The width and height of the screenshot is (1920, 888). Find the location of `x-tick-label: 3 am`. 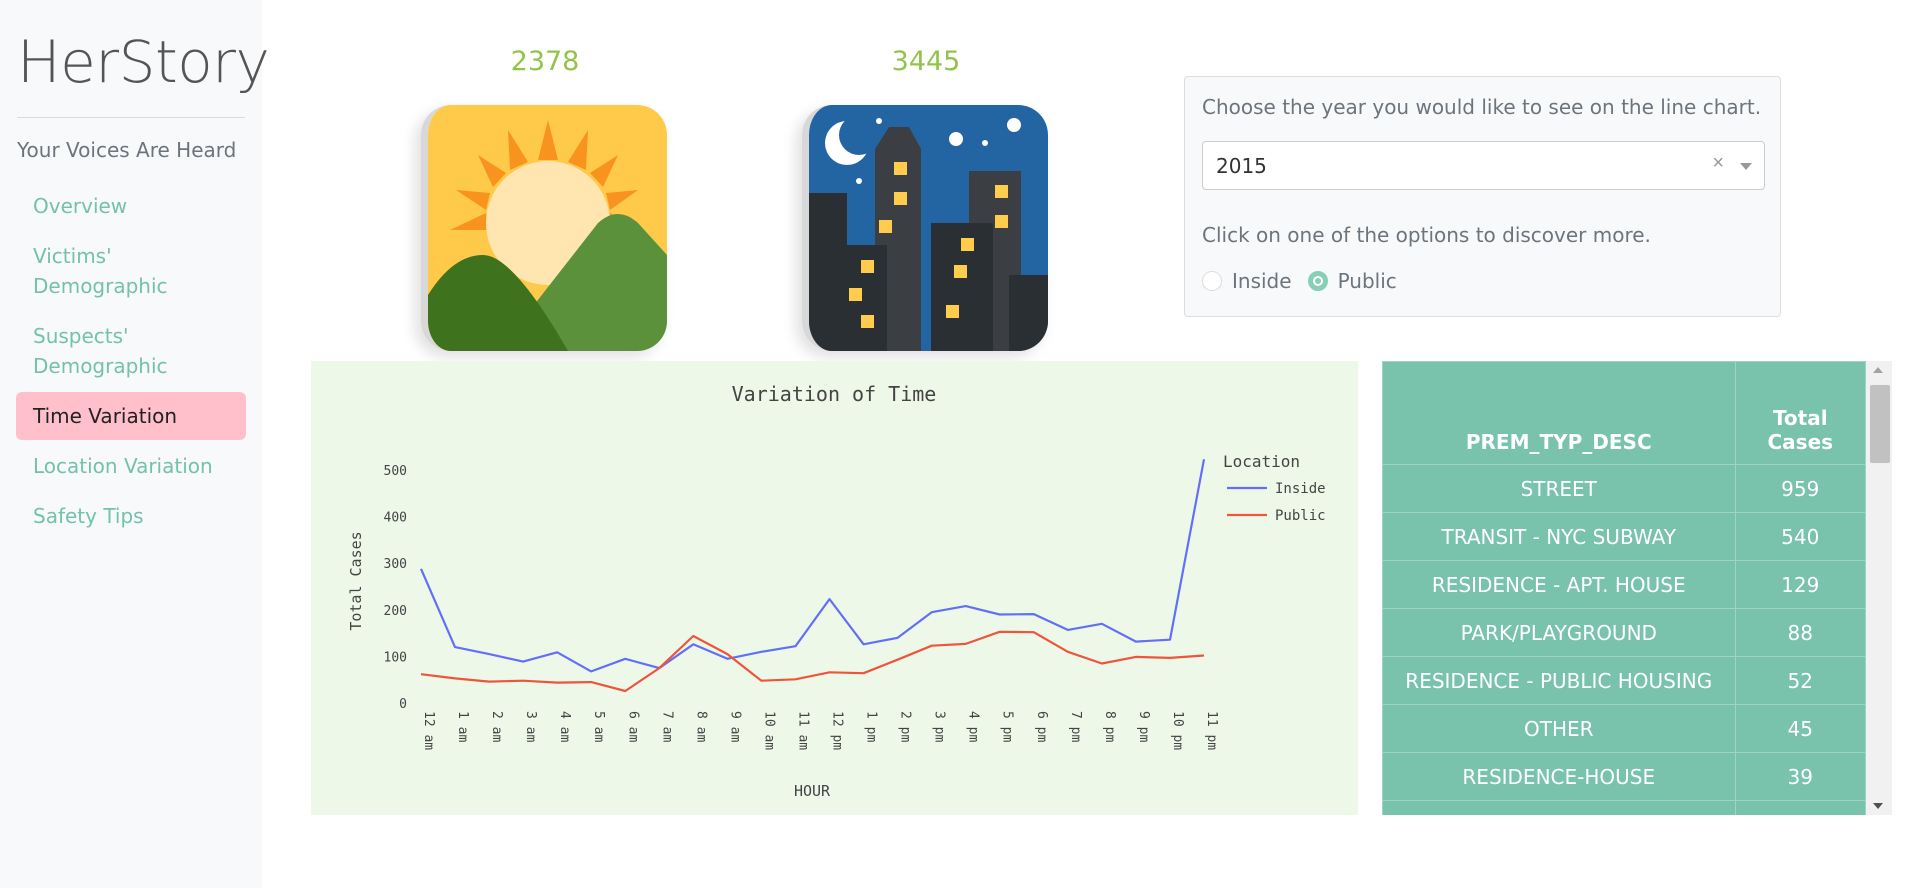

x-tick-label: 3 am is located at coordinates (530, 726).